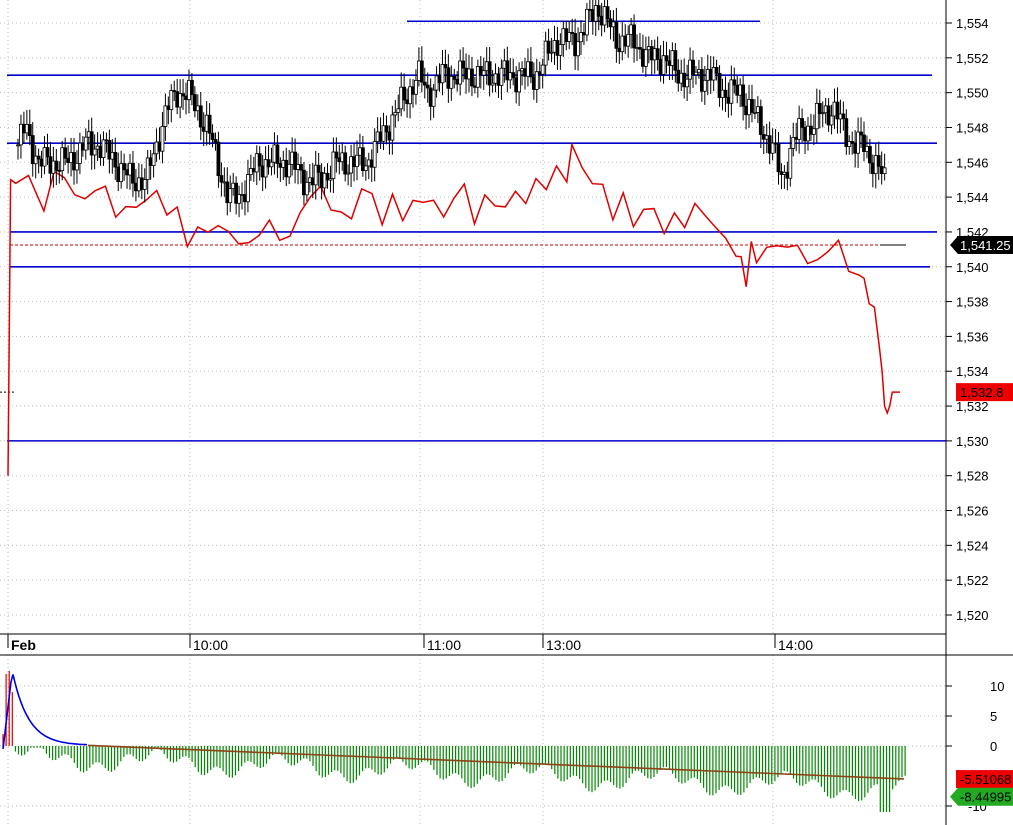 This screenshot has height=825, width=1013. I want to click on price-value-label: 1,532.8, so click(984, 392).